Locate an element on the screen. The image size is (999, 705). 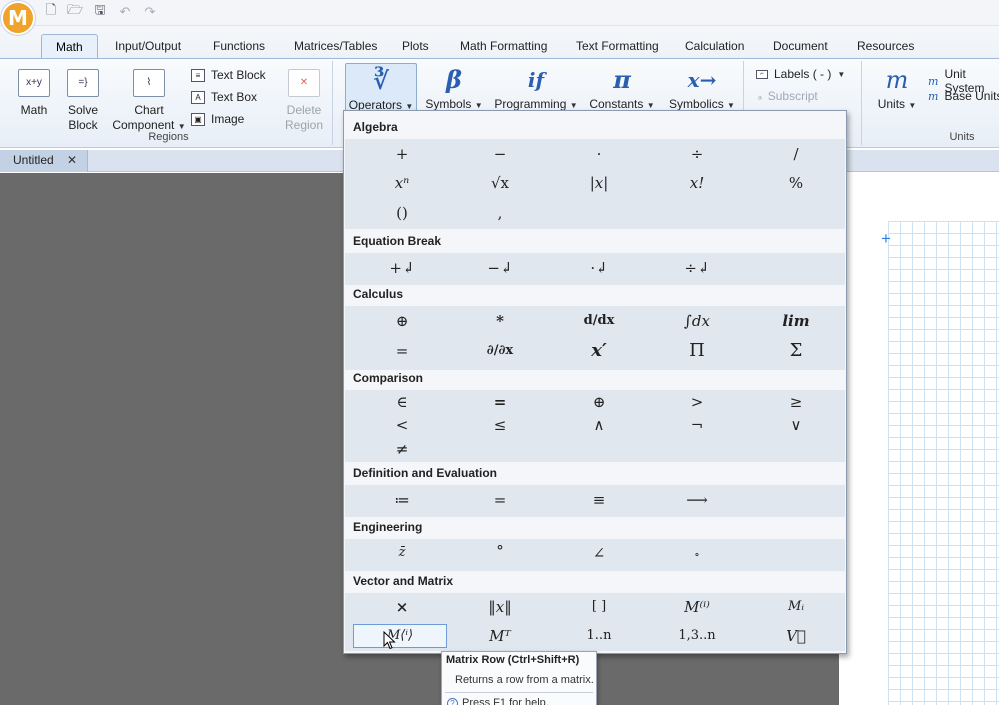
or-operator: ∨ is located at coordinates (796, 425).